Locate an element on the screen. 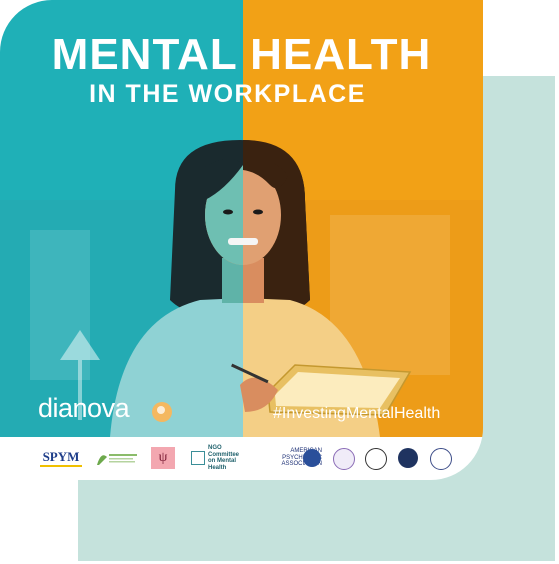 The image size is (559, 564). aphon-logo is located at coordinates (117, 458).